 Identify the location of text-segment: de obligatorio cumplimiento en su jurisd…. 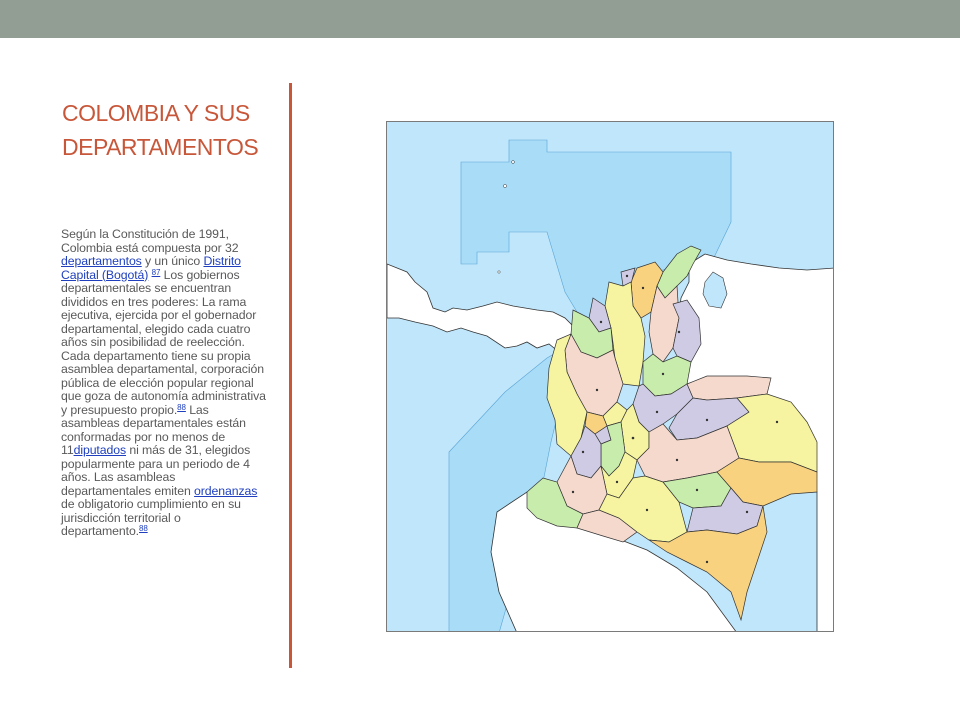
(151, 517).